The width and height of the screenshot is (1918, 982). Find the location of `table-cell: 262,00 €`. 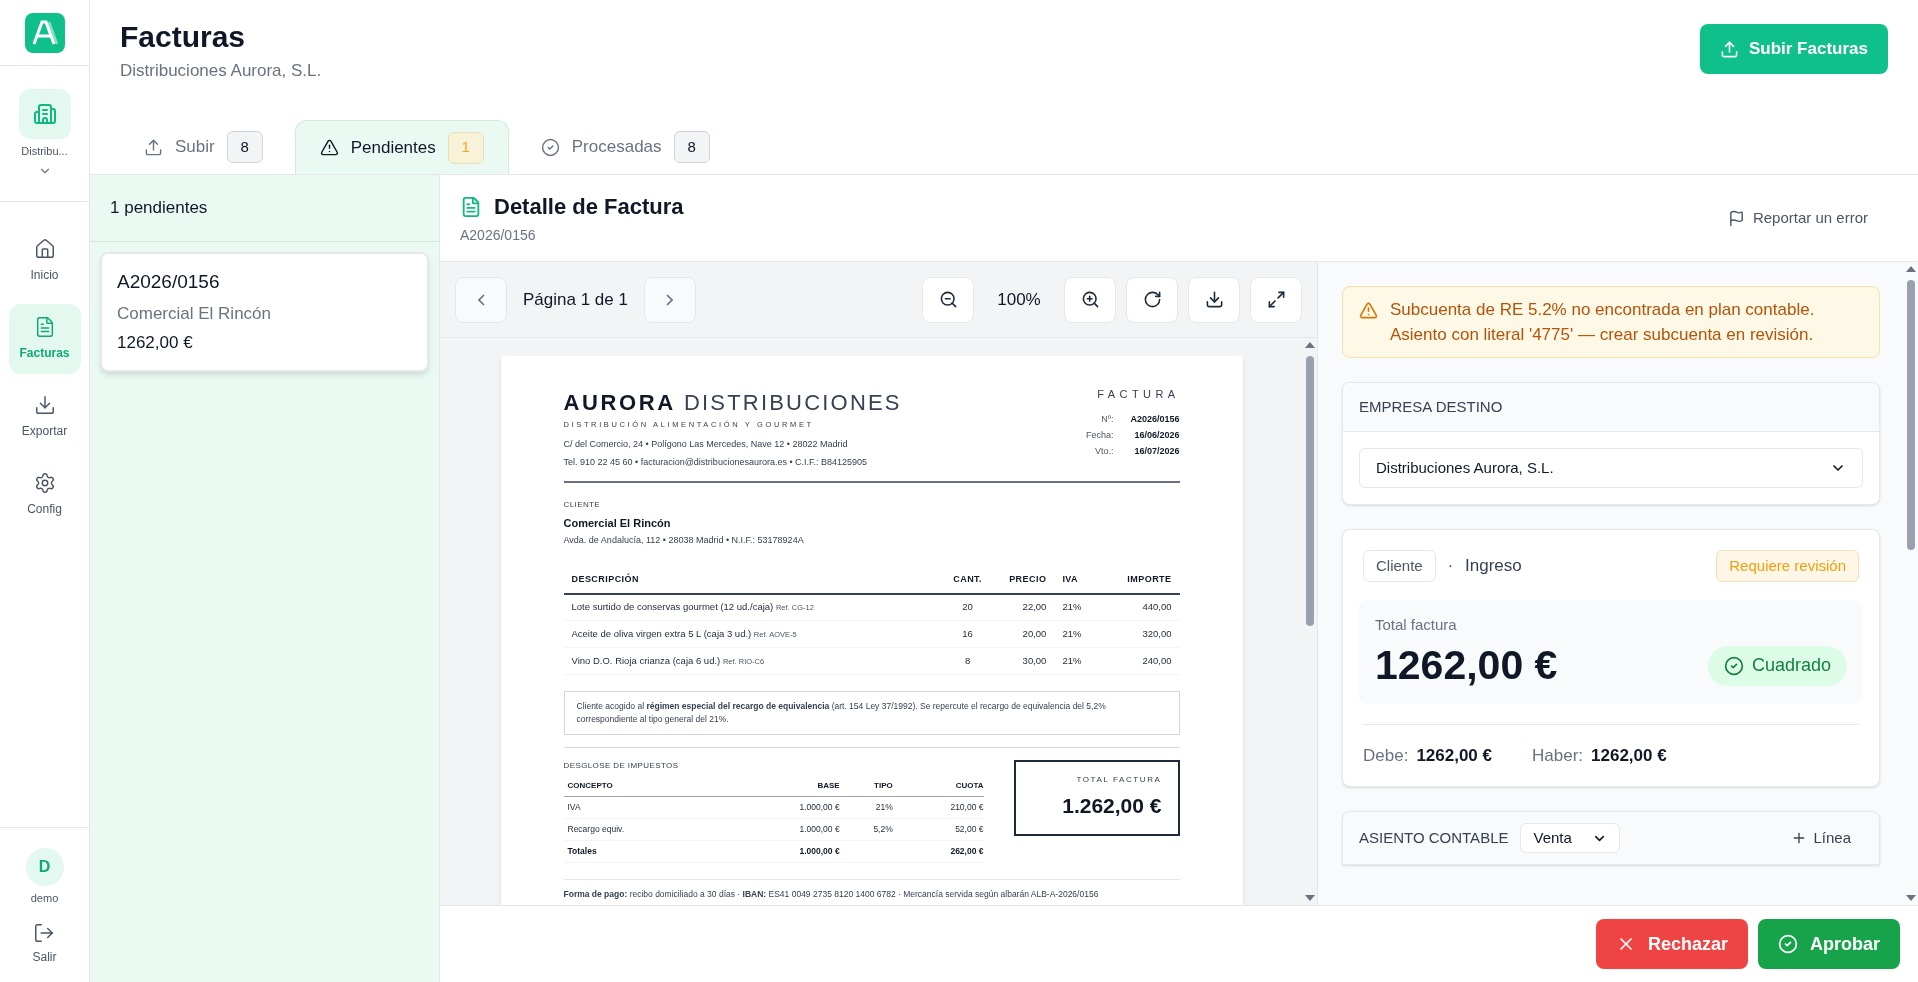

table-cell: 262,00 € is located at coordinates (938, 851).